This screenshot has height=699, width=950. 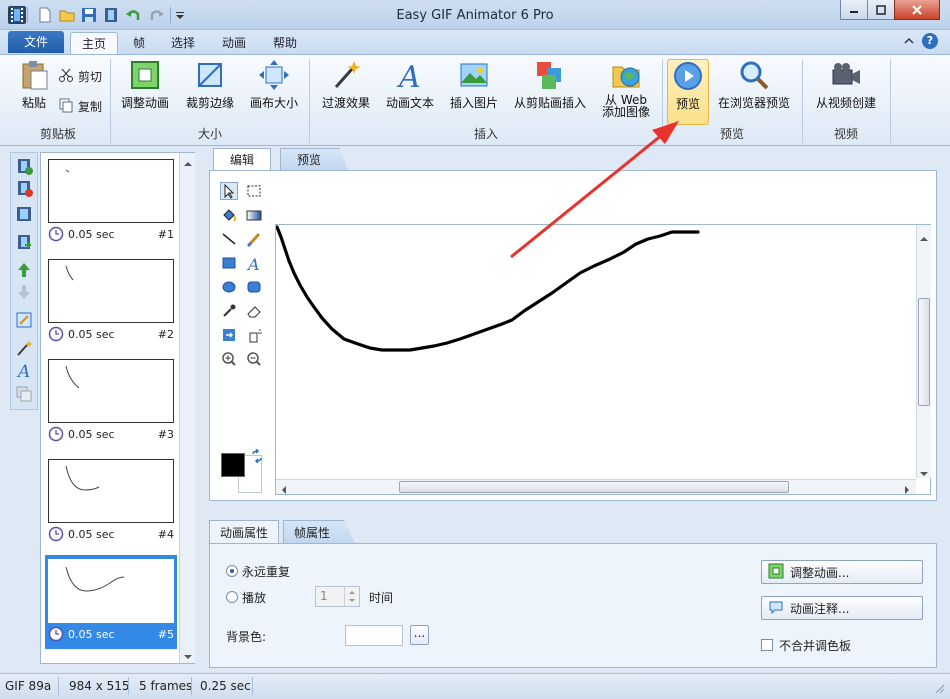 What do you see at coordinates (346, 88) in the screenshot?
I see `transition-effects-button: 过渡效果` at bounding box center [346, 88].